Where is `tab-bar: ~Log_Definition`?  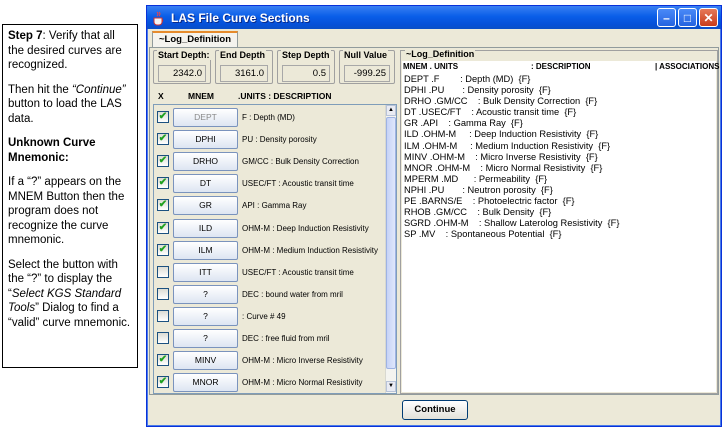
tab-bar: ~Log_Definition is located at coordinates (434, 39).